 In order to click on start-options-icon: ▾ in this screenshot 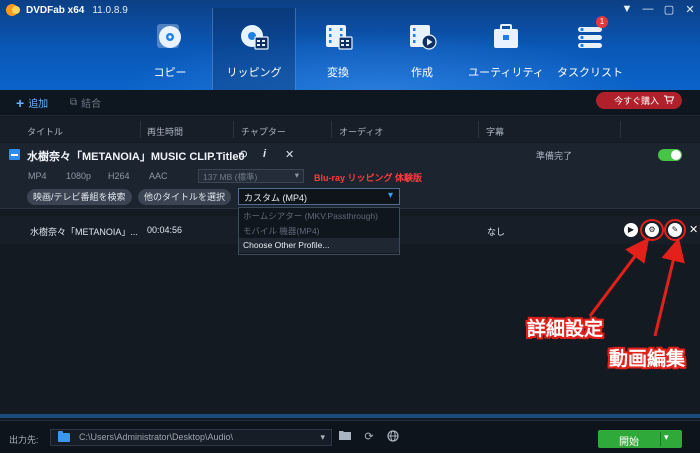, I will do `click(666, 437)`.